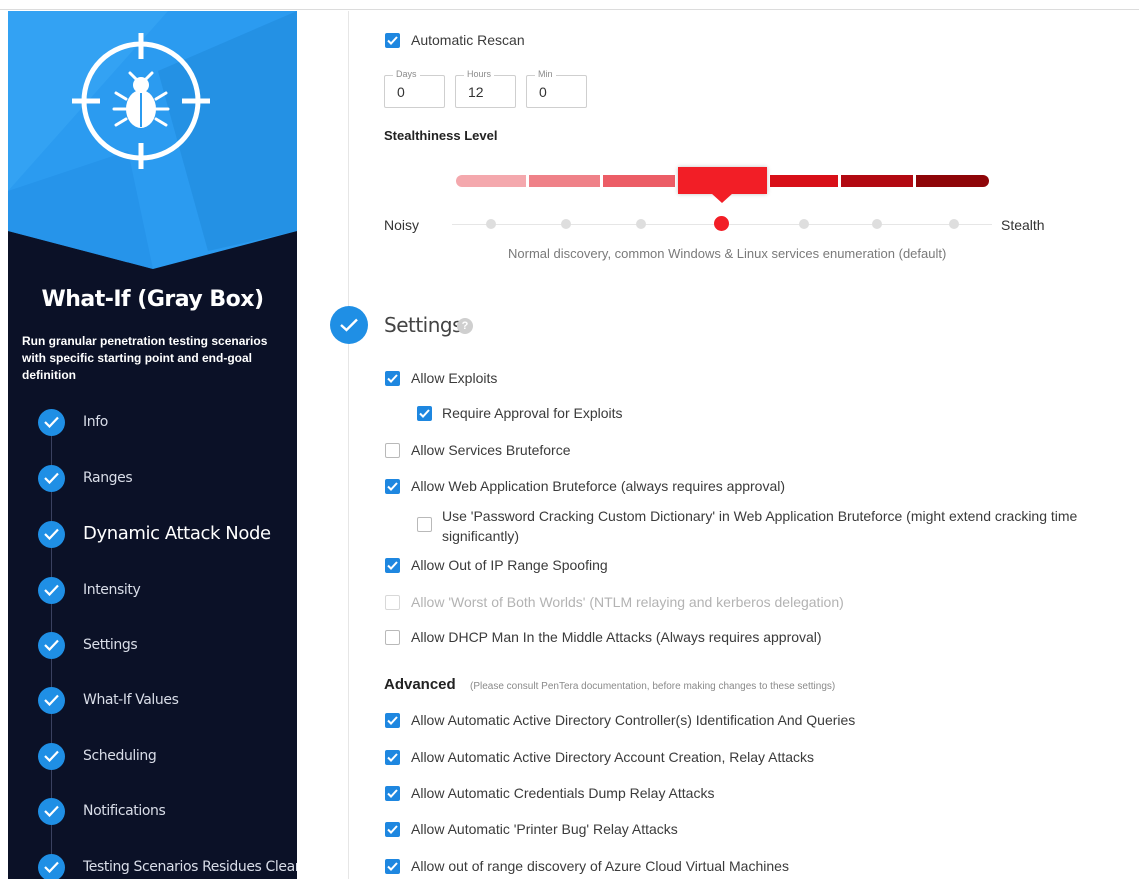  I want to click on step-info: Info, so click(165, 423).